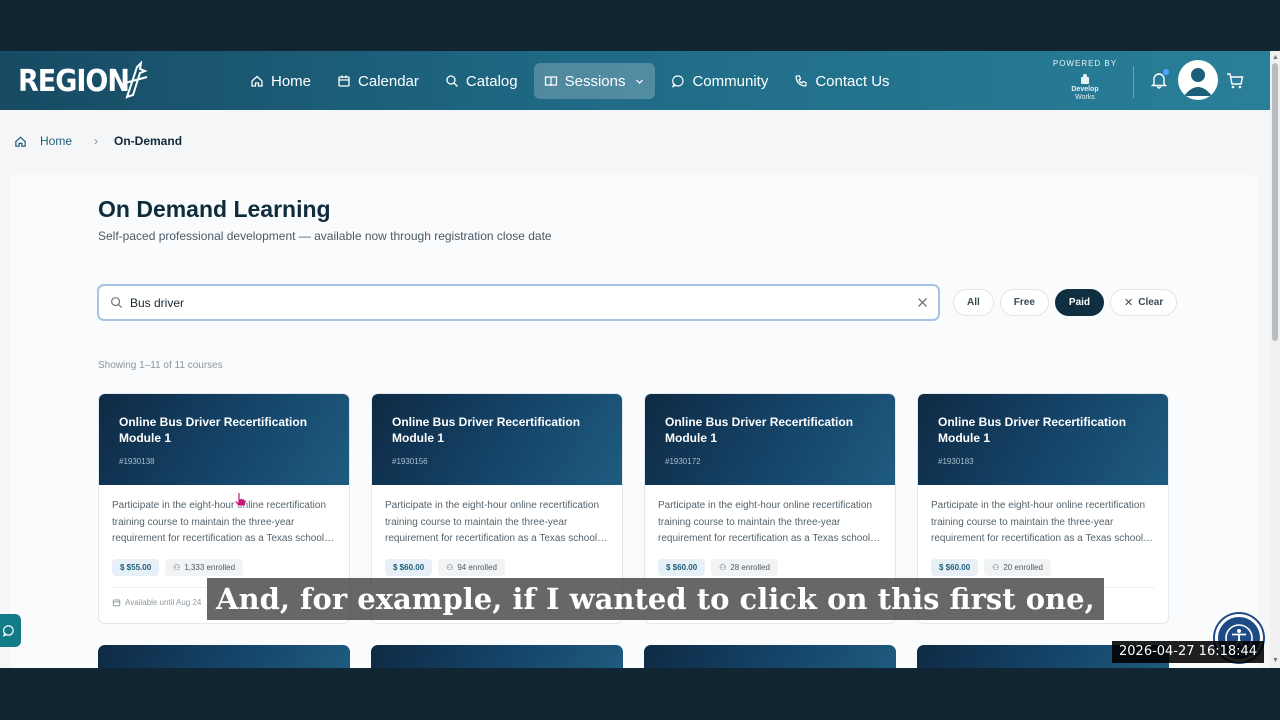 This screenshot has width=1280, height=720. What do you see at coordinates (388, 81) in the screenshot?
I see `nav-calendar-label: Calendar` at bounding box center [388, 81].